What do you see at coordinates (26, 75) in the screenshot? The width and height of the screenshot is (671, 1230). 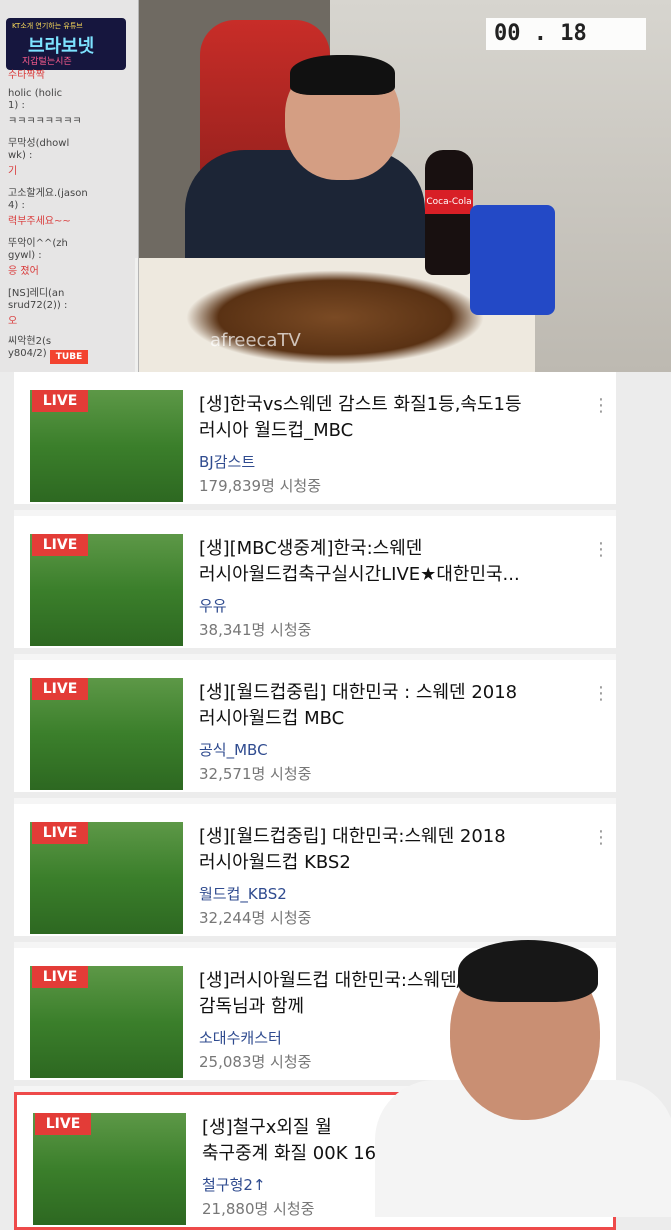 I see `chat-line: 수타짝짝` at bounding box center [26, 75].